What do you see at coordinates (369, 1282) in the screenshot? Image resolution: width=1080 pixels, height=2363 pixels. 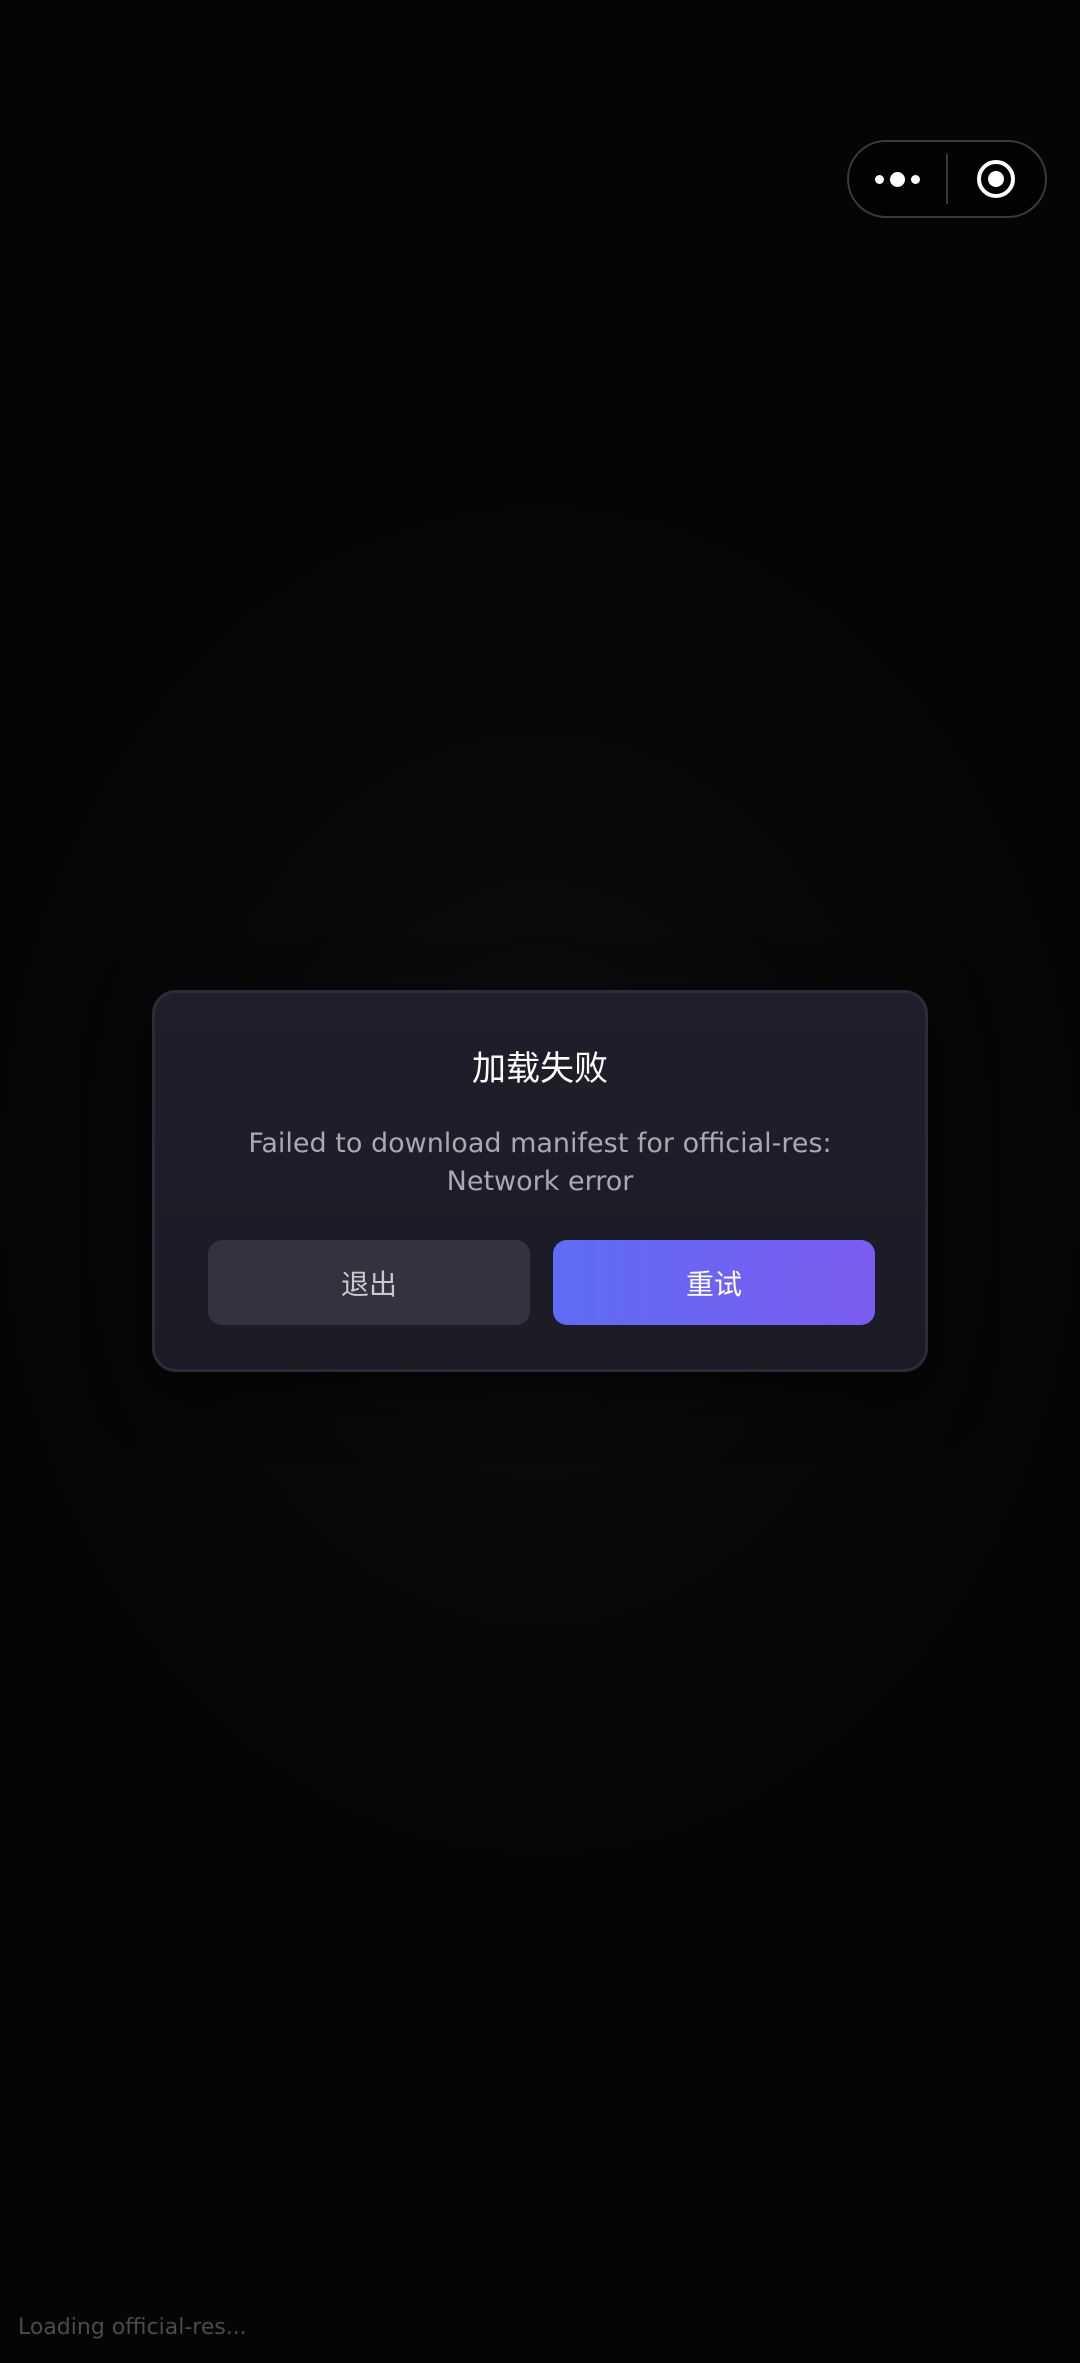 I see `exit-button: 退出` at bounding box center [369, 1282].